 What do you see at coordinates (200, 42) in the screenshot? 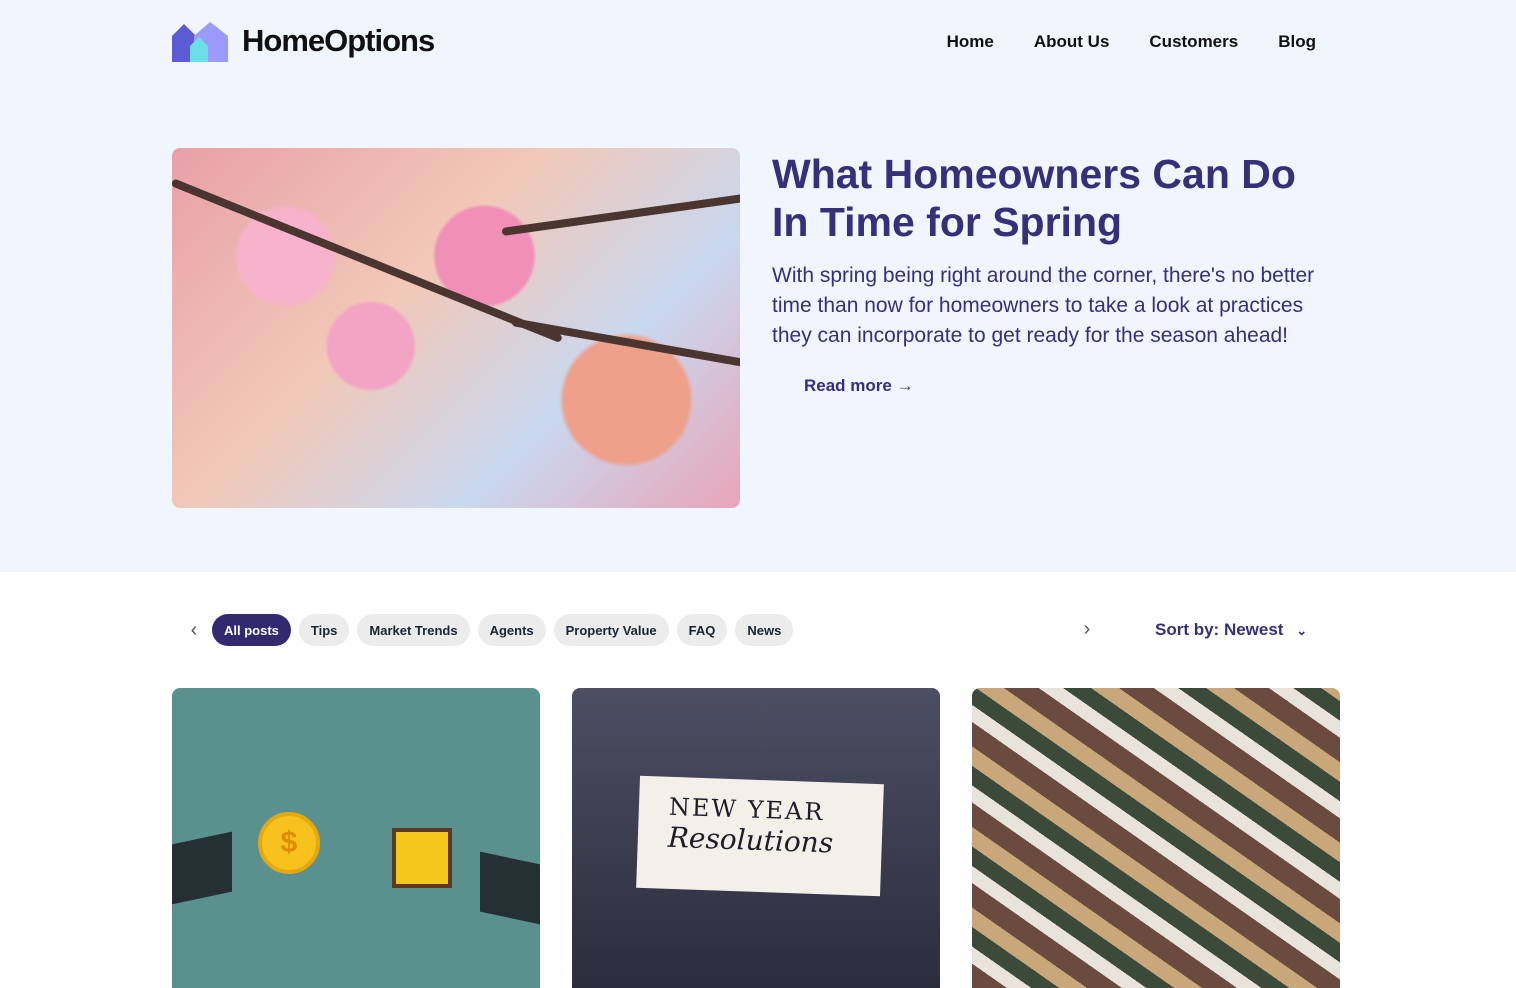
I see `house-logo-icon` at bounding box center [200, 42].